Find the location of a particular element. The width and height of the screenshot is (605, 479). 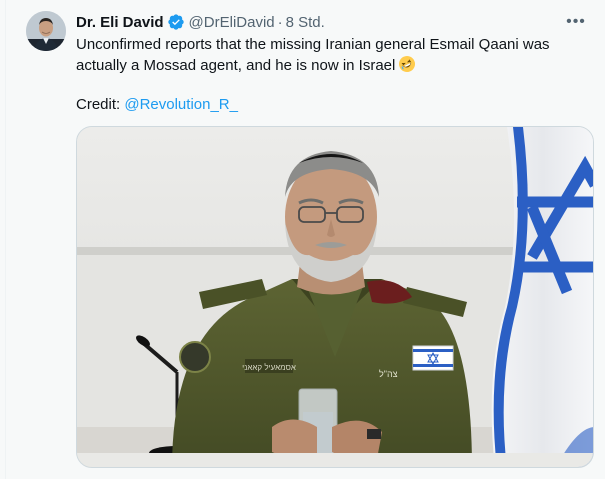

avatar is located at coordinates (46, 31).